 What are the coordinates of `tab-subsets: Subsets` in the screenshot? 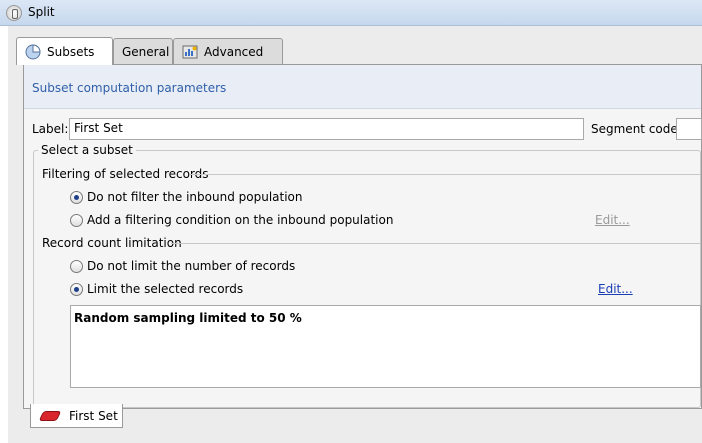 It's located at (64, 51).